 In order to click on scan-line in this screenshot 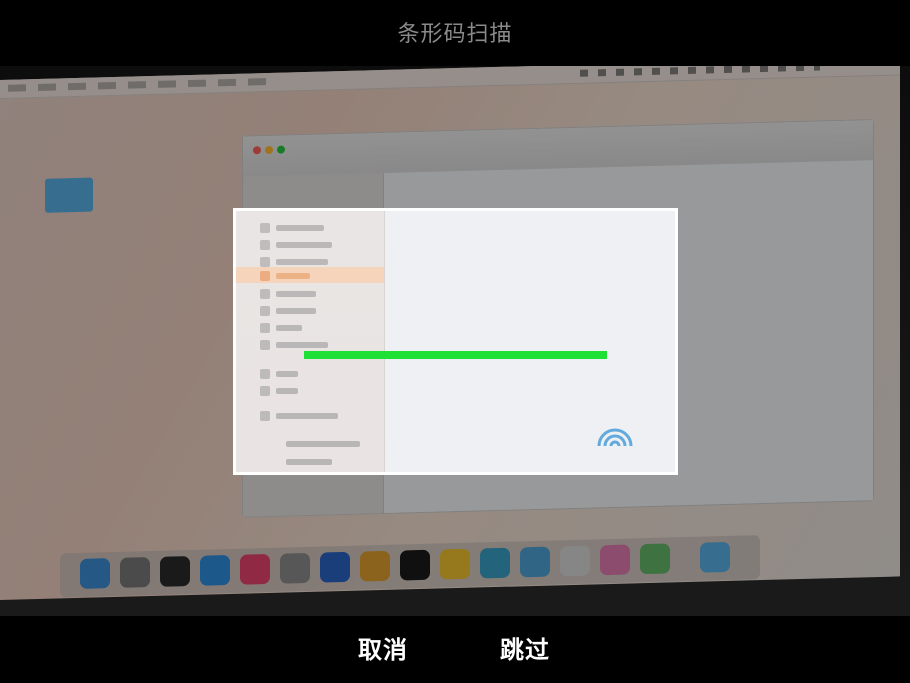, I will do `click(455, 355)`.